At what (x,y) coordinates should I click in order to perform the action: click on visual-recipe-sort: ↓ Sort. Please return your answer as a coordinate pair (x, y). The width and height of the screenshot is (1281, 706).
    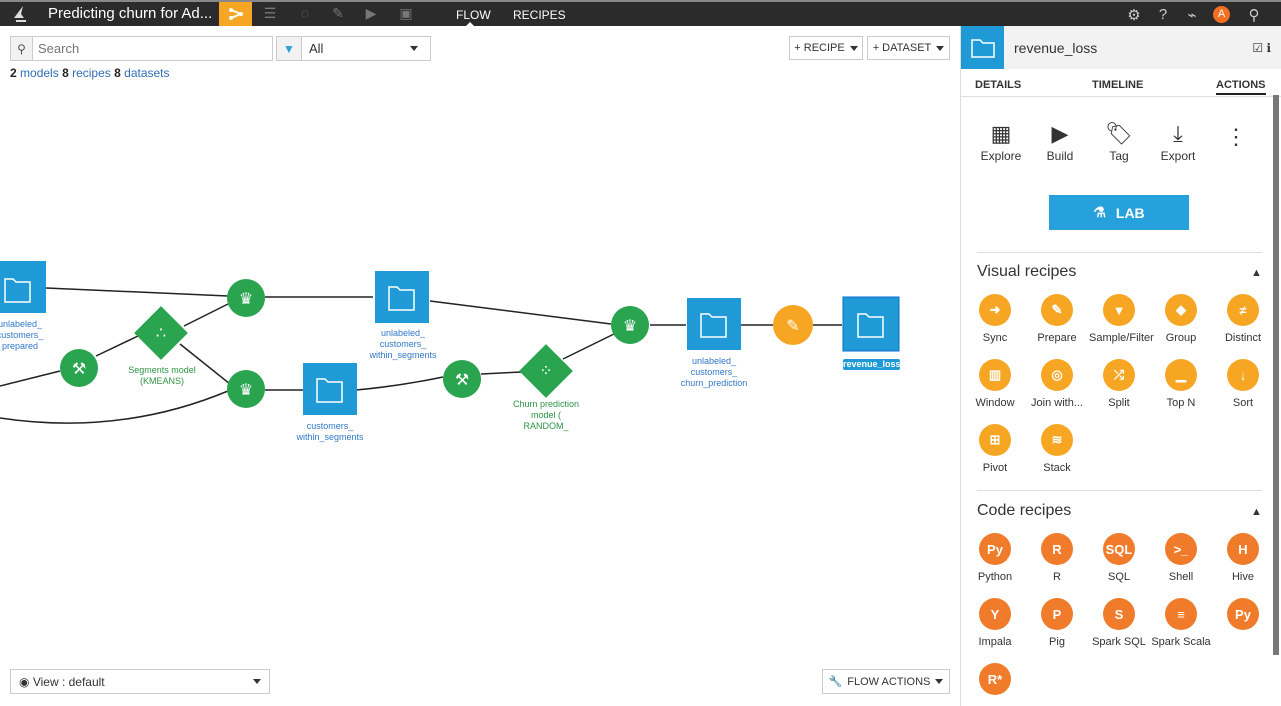
    Looking at the image, I should click on (1243, 384).